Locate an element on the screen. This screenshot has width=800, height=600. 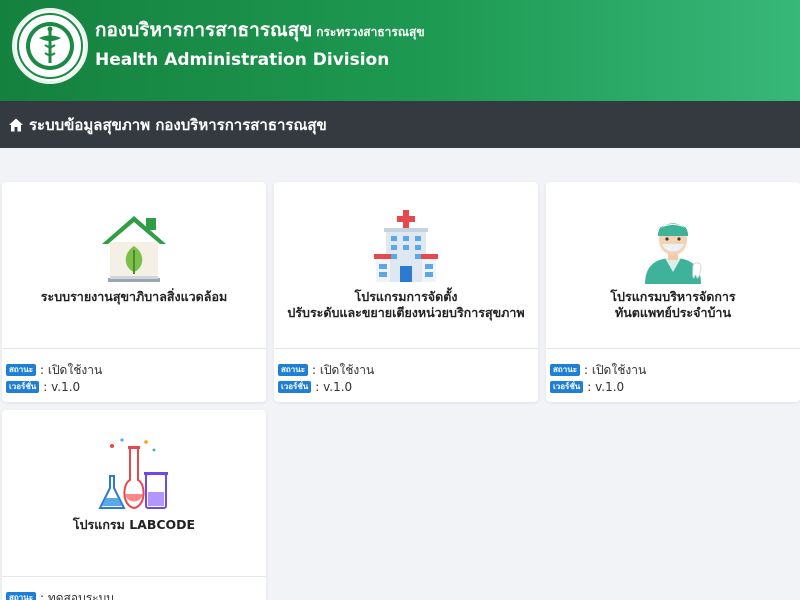
card-title-line1: โปรแกรม LABCODE is located at coordinates (134, 524).